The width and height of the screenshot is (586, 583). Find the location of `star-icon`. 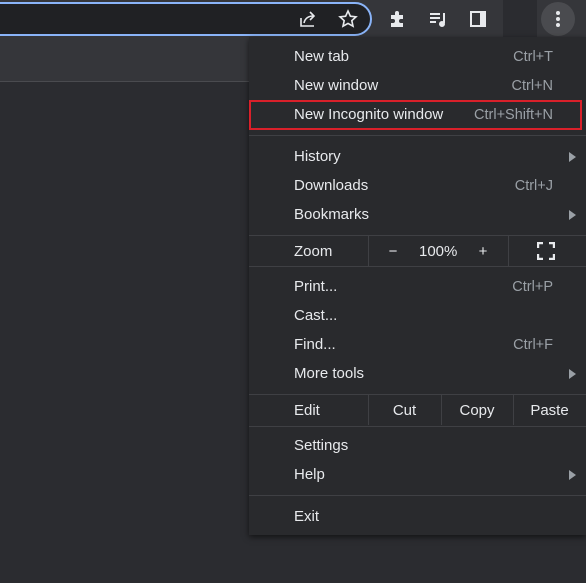

star-icon is located at coordinates (348, 19).